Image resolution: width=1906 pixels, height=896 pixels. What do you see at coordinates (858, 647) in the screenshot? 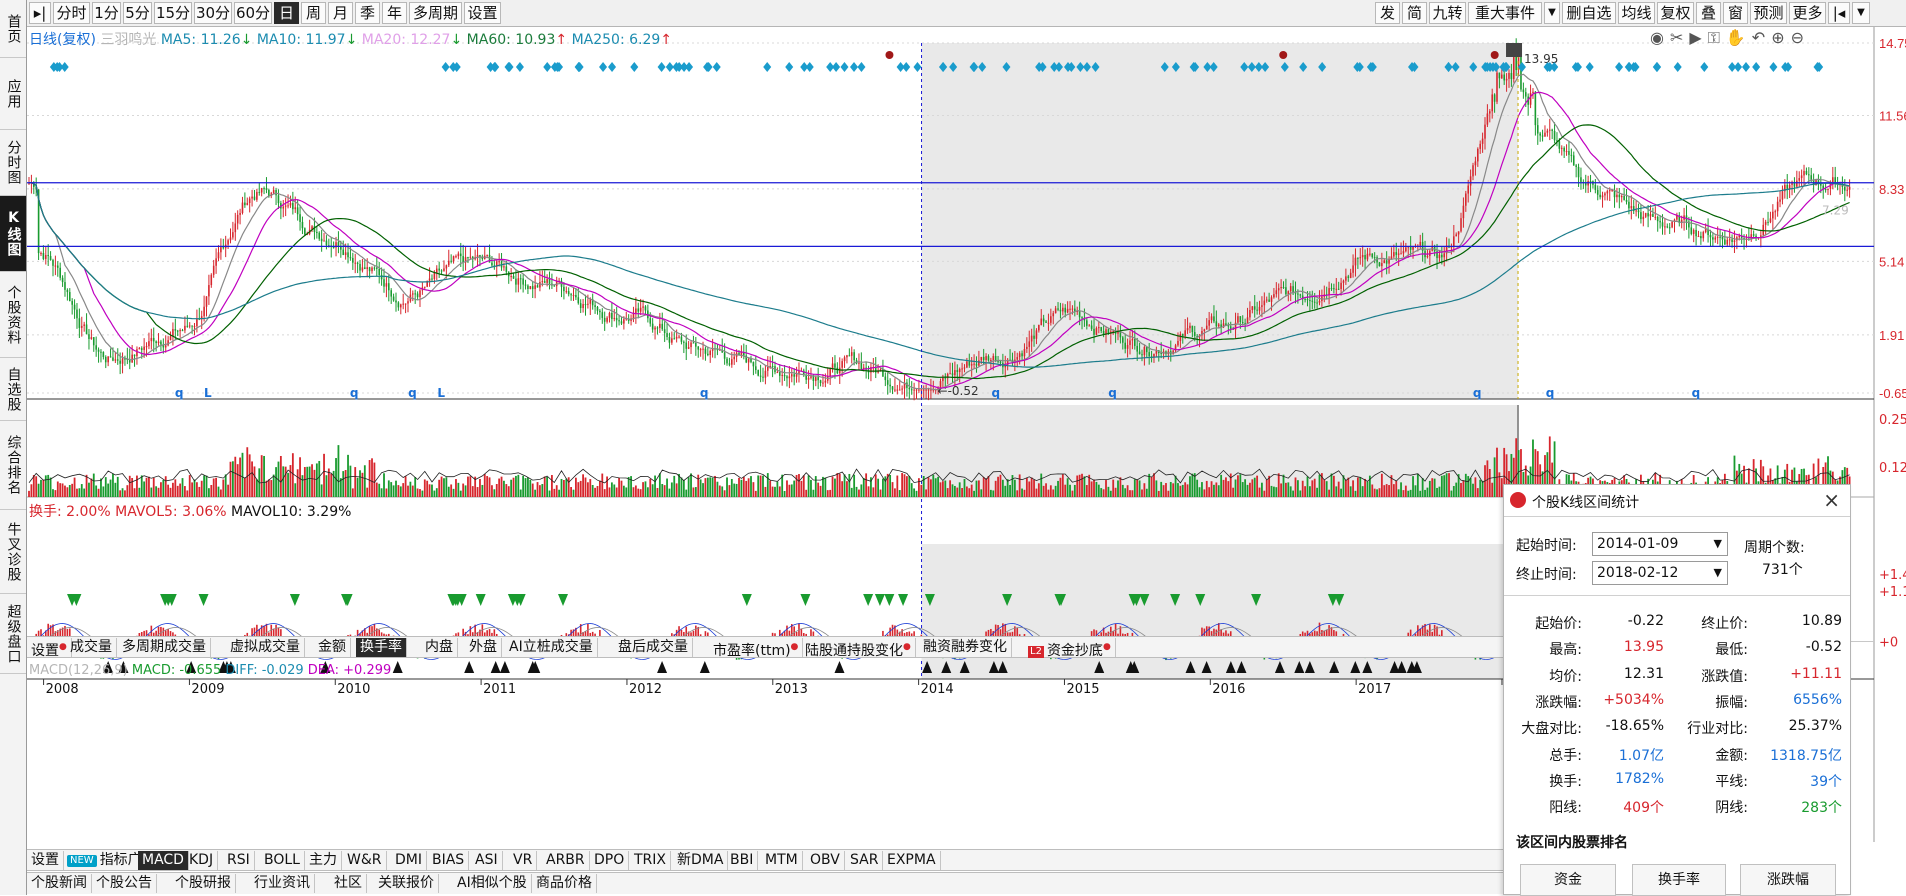
I see `volume-tab-11: 陆股通持股变化●` at bounding box center [858, 647].